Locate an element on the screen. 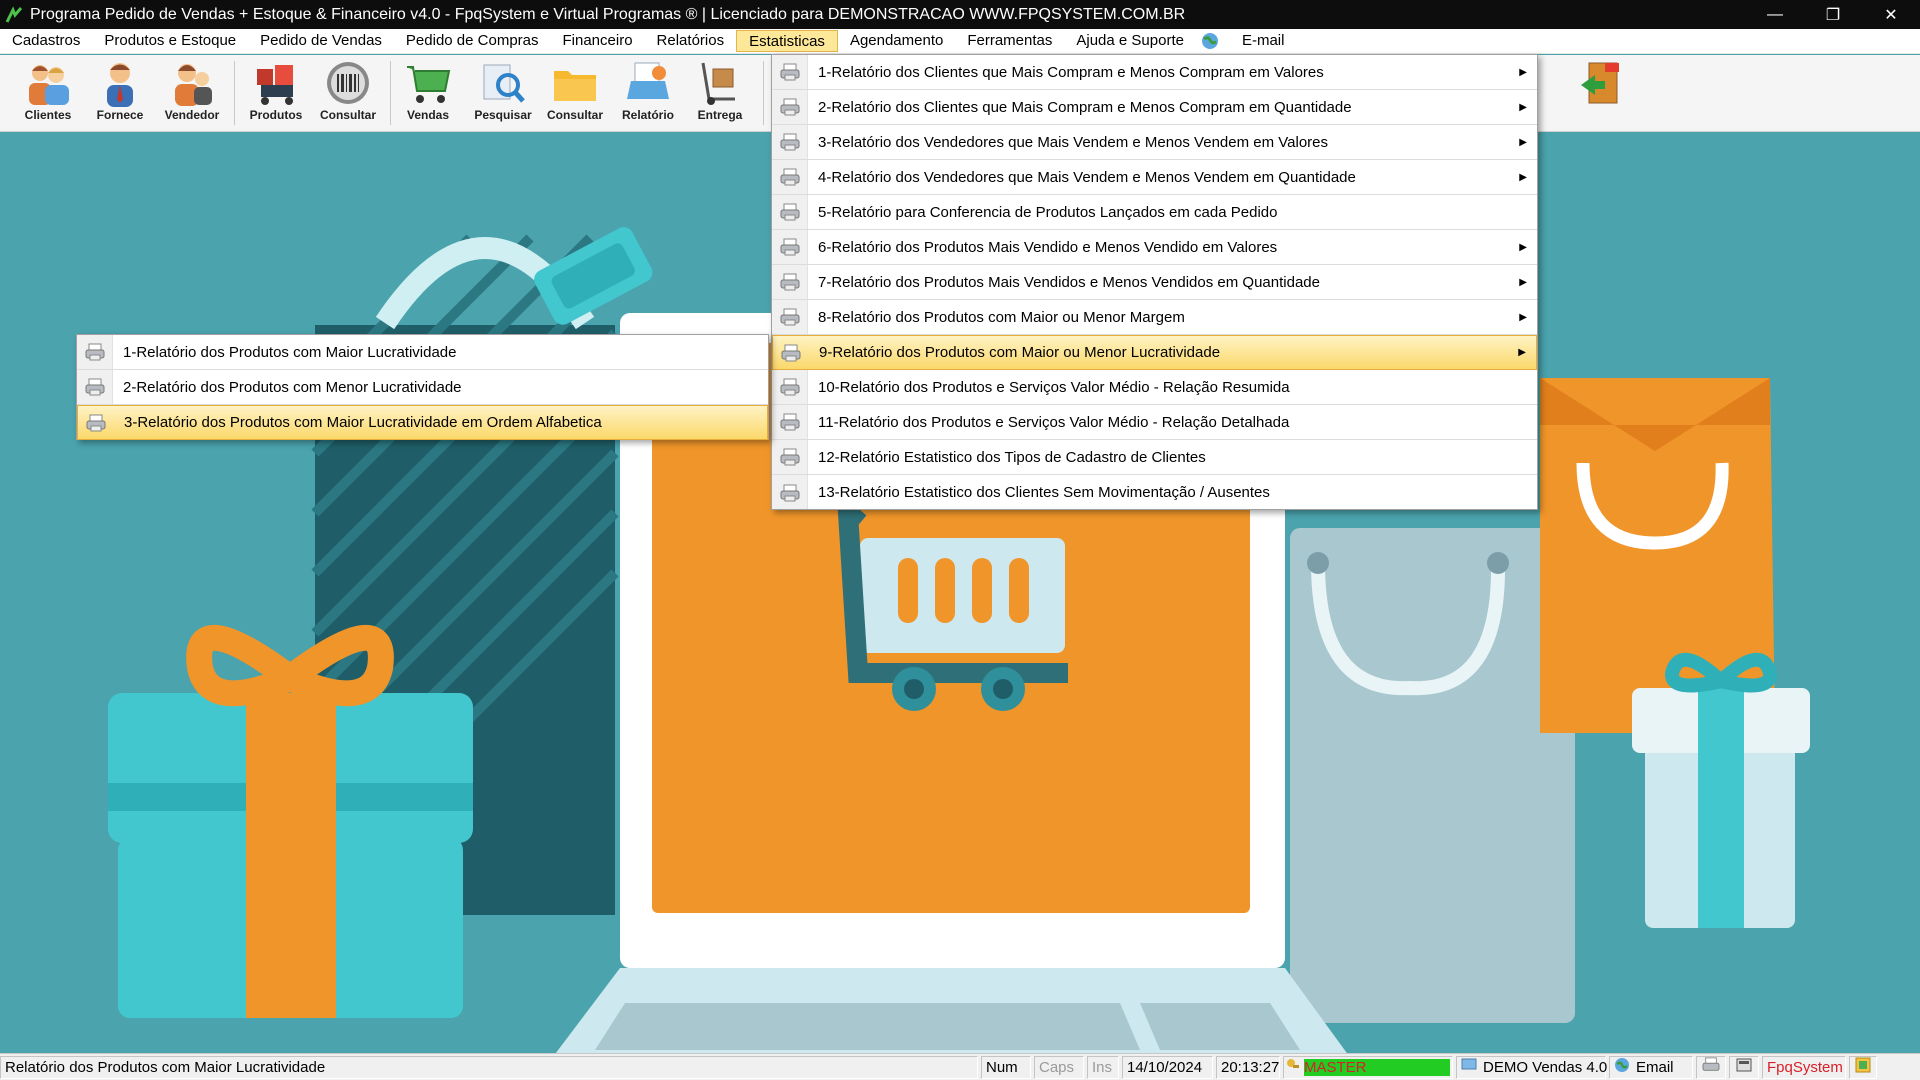 Image resolution: width=1920 pixels, height=1080 pixels. supplier-icon is located at coordinates (120, 85).